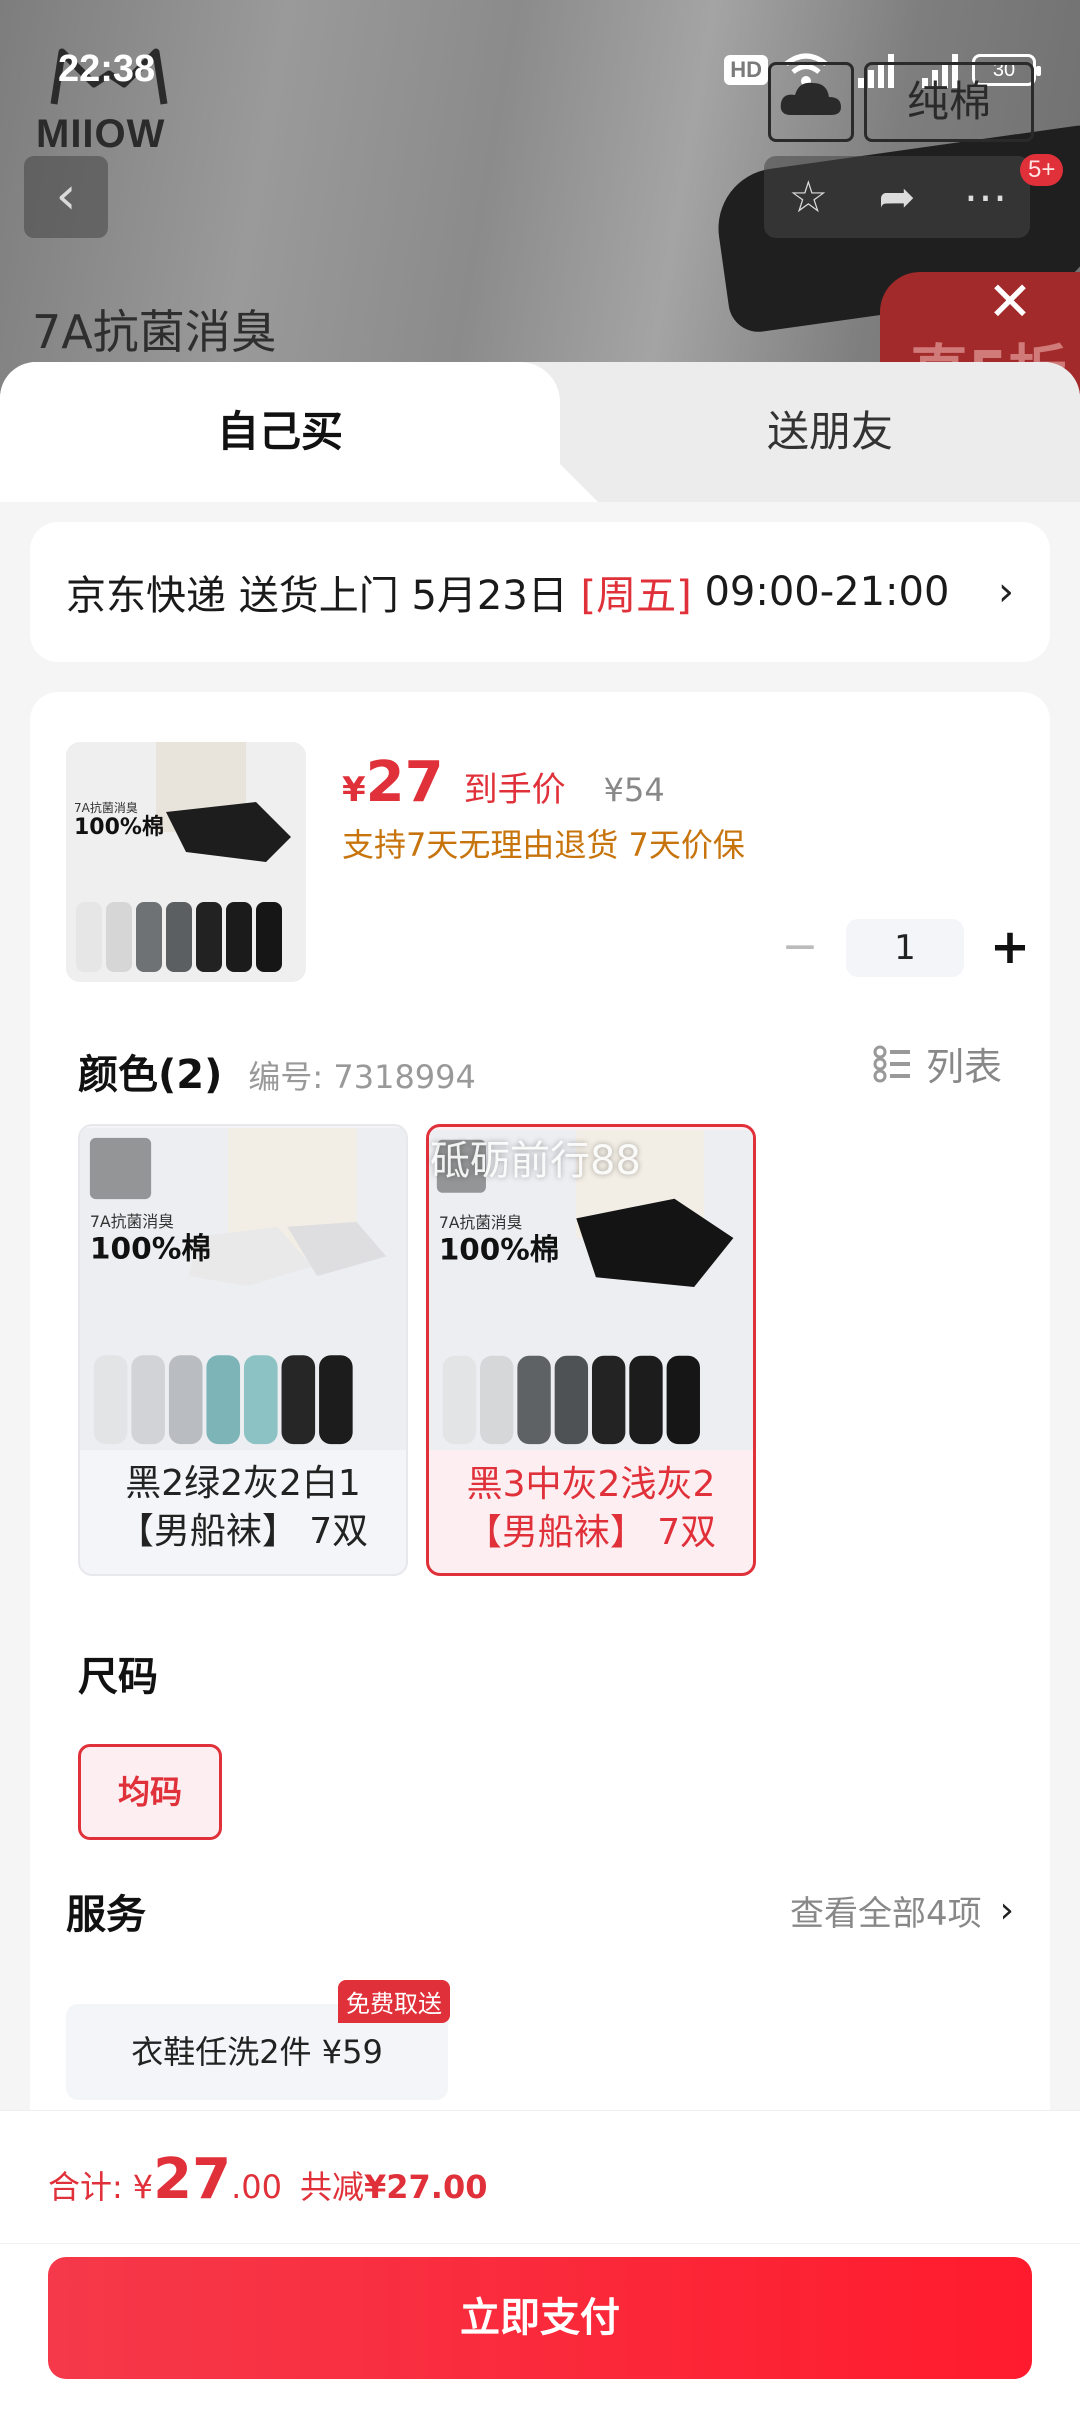 The image size is (1080, 2412). Describe the element at coordinates (591, 1350) in the screenshot. I see `color-option-2: 7A抗菌消臭 100%棉 黑3中灰2浅灰2 【男船袜】 7双` at that location.